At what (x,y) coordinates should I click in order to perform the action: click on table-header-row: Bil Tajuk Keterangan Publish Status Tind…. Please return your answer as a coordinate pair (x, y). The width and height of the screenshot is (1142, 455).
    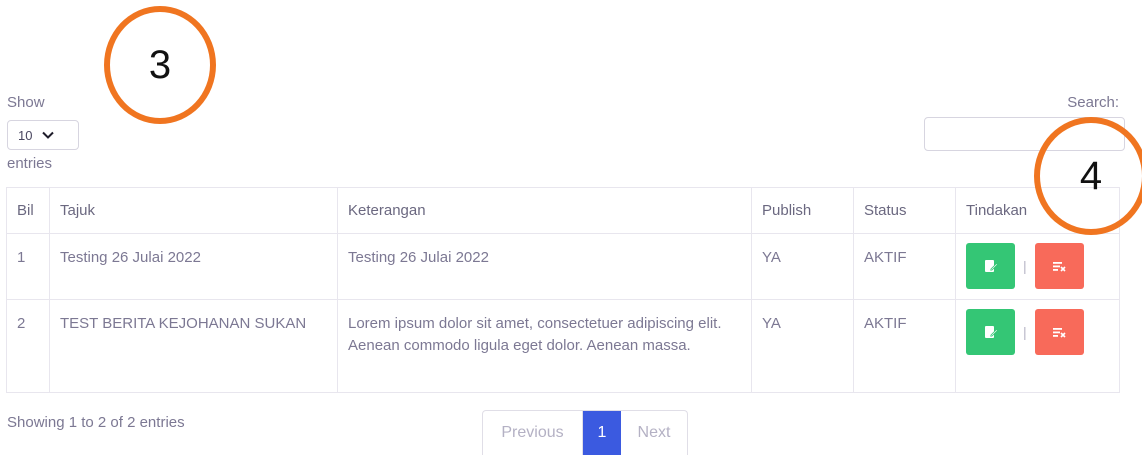
    Looking at the image, I should click on (563, 210).